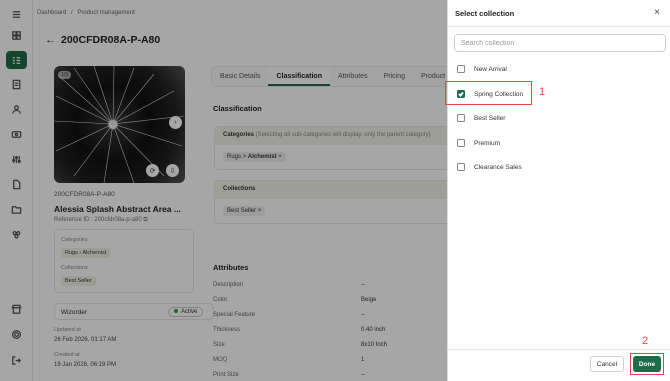 This screenshot has width=670, height=381. Describe the element at coordinates (607, 364) in the screenshot. I see `cancel-button: Cancel` at that location.